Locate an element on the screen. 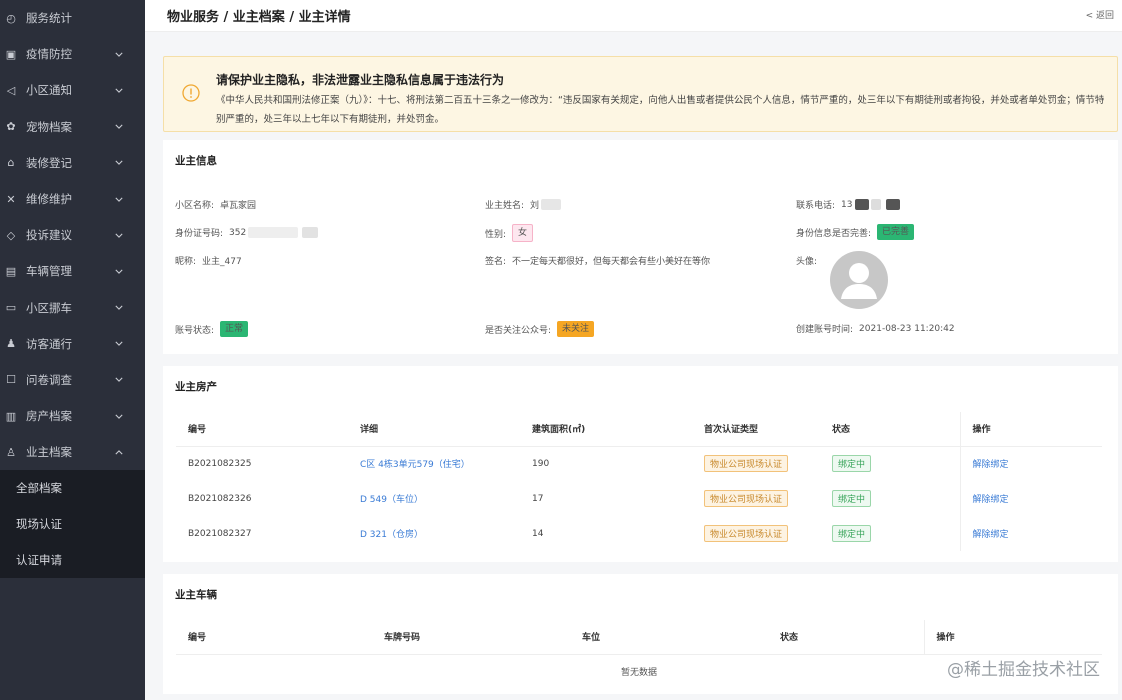 This screenshot has width=1122, height=700. created-time-label: 创建账号时间: is located at coordinates (825, 330).